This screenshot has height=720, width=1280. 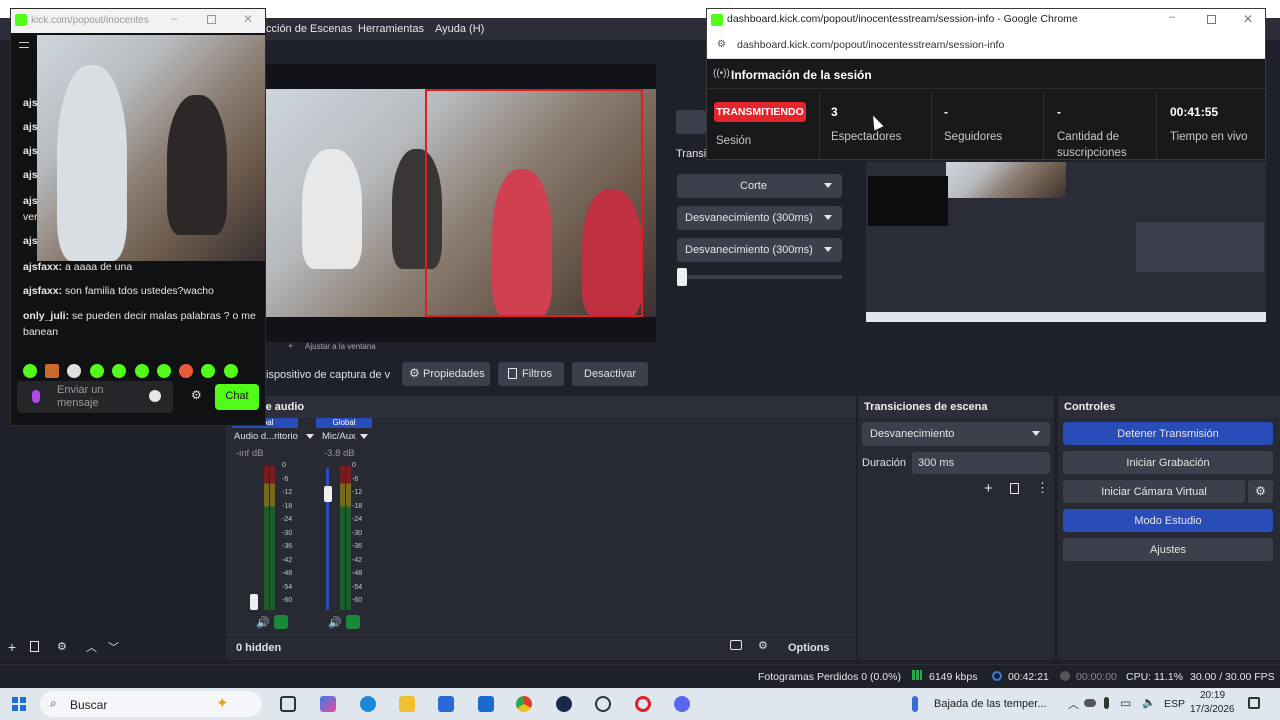 I want to click on language-indicator: ESP, so click(x=1174, y=704).